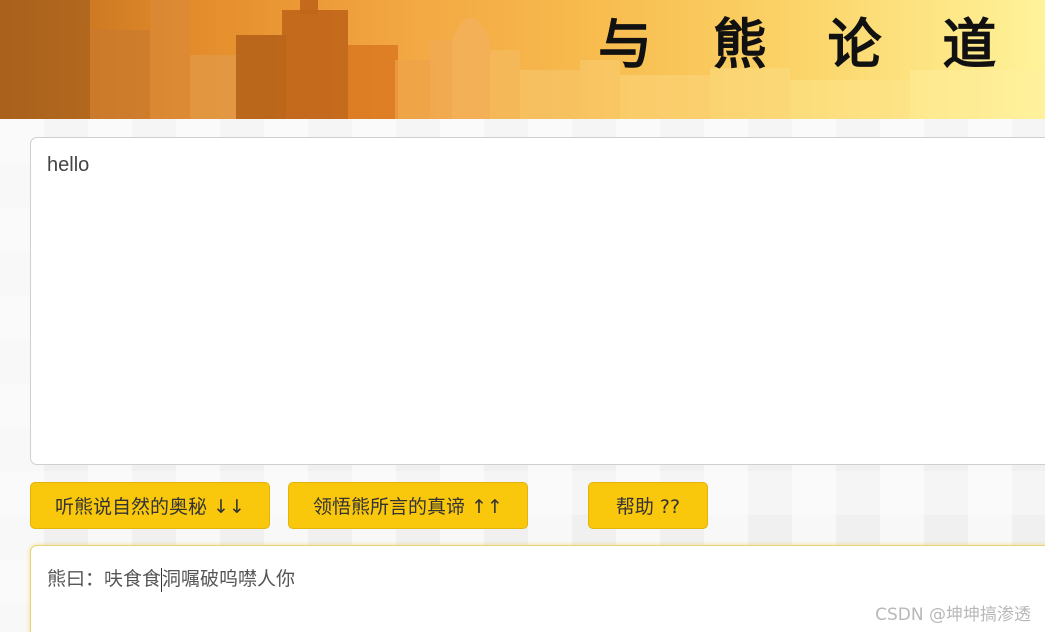  Describe the element at coordinates (408, 505) in the screenshot. I see `decode-button: 领悟熊所言的真谛 ↑↑` at that location.